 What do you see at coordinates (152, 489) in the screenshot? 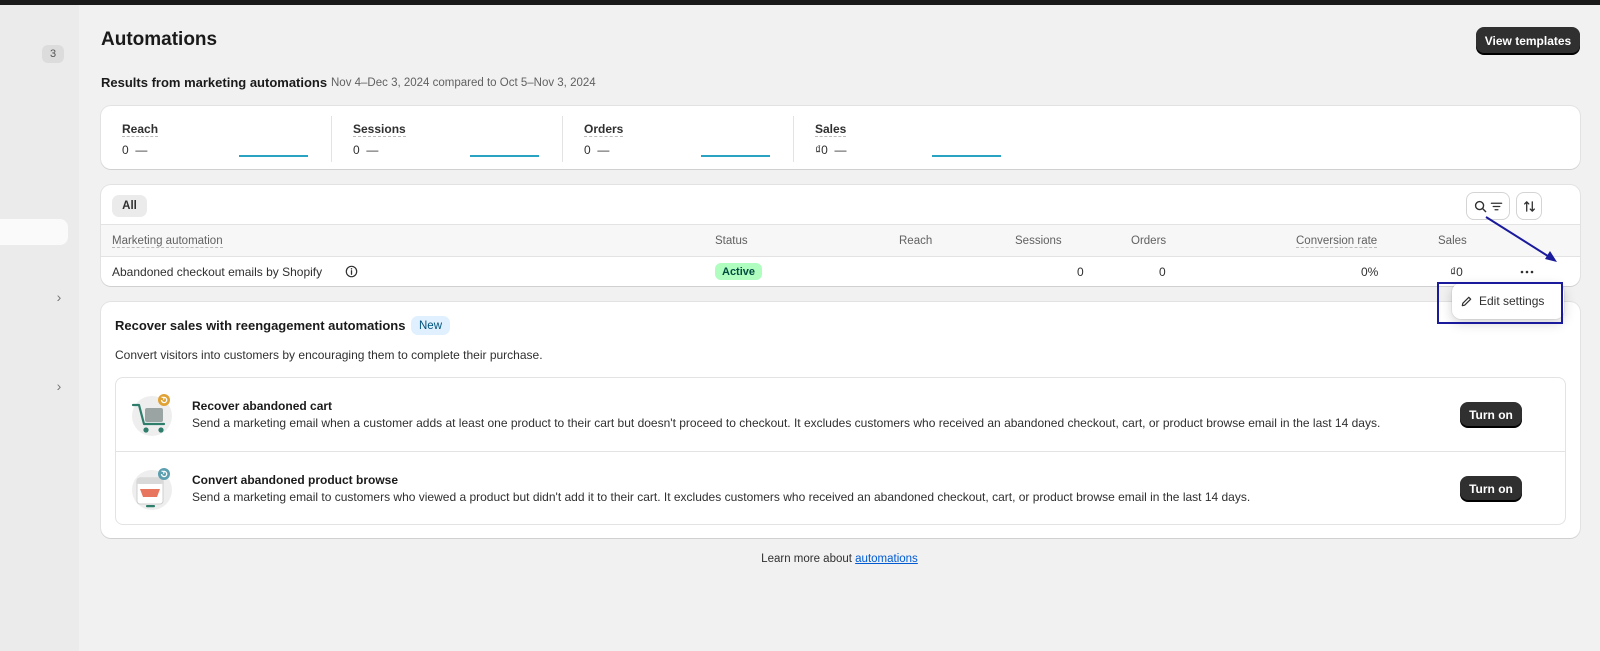
I see `browse-illustration-icon` at bounding box center [152, 489].